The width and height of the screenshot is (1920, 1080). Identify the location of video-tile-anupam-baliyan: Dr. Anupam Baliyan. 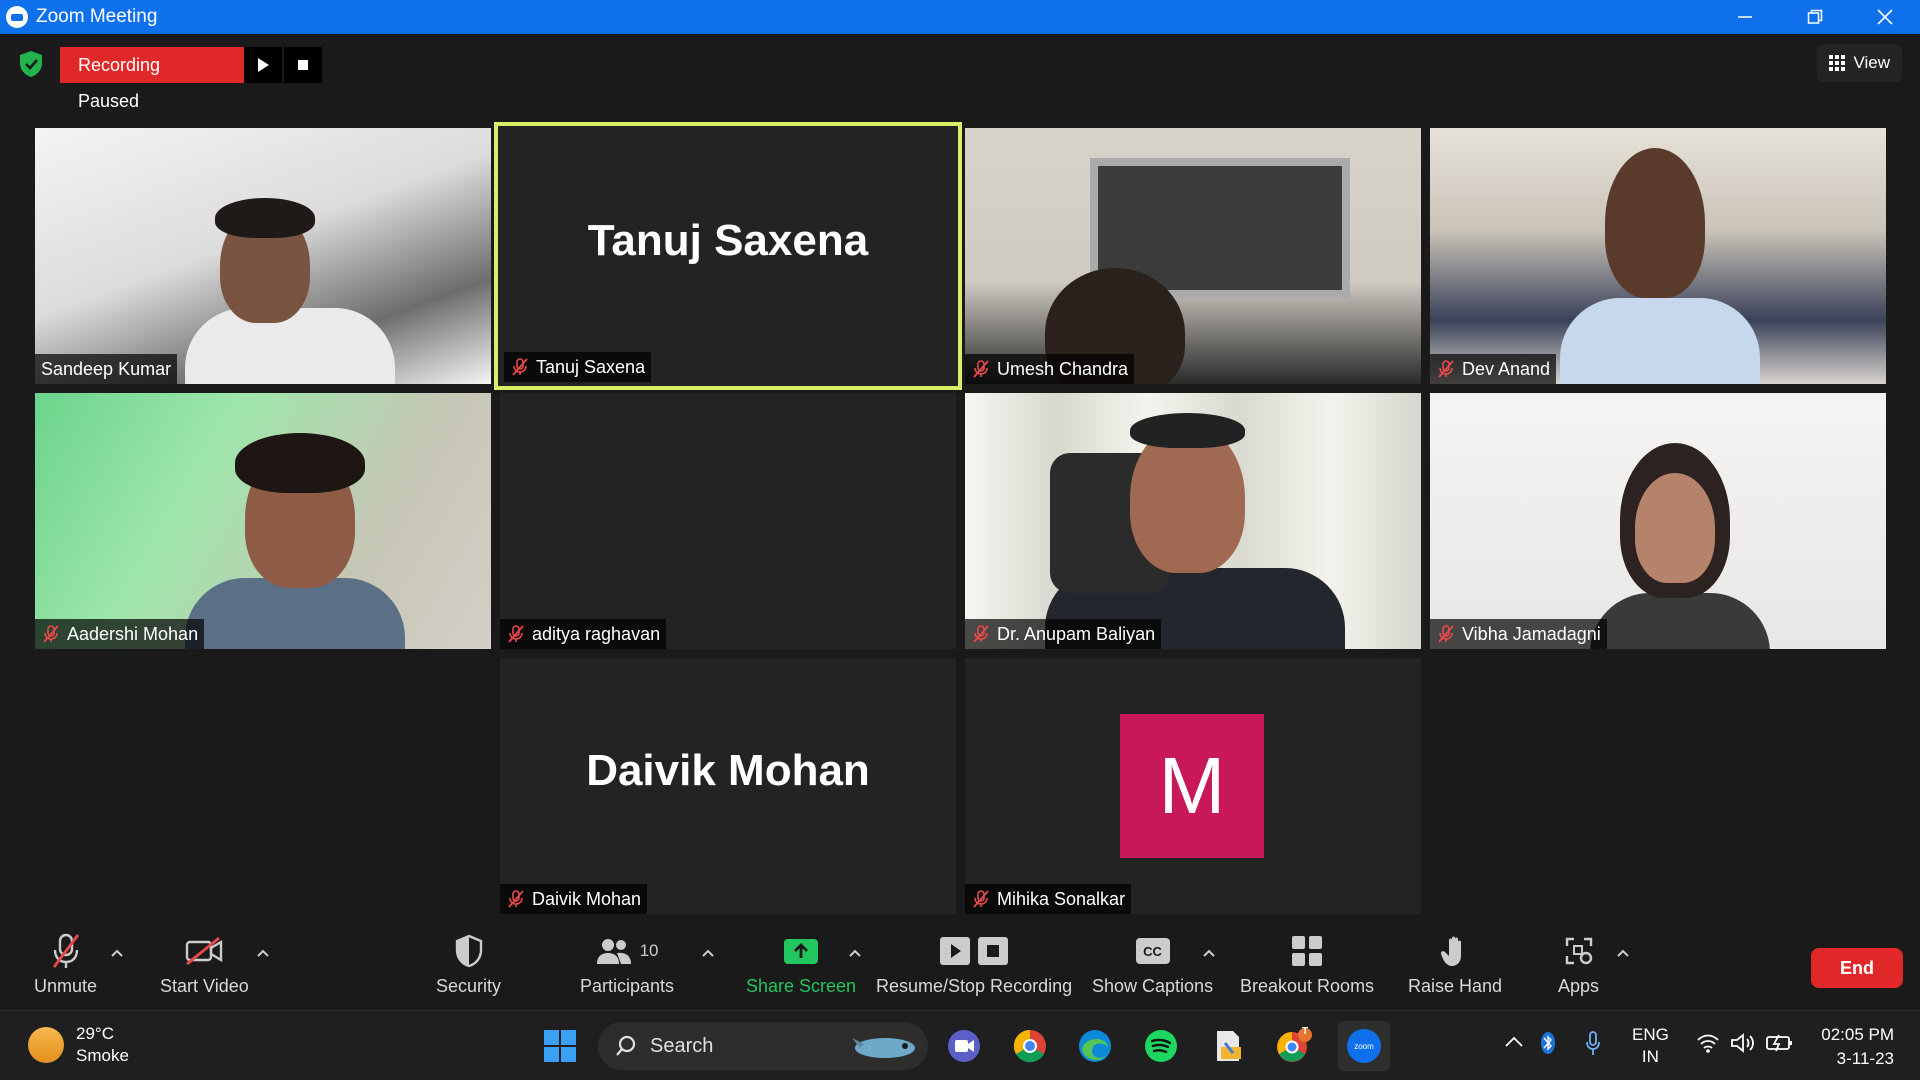
(1193, 521).